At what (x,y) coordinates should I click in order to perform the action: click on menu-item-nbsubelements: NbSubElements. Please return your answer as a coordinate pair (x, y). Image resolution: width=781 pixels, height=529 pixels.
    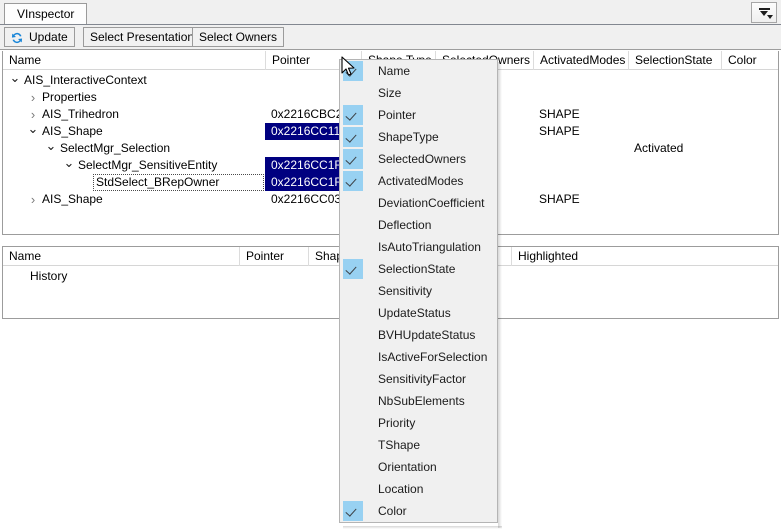
    Looking at the image, I should click on (418, 401).